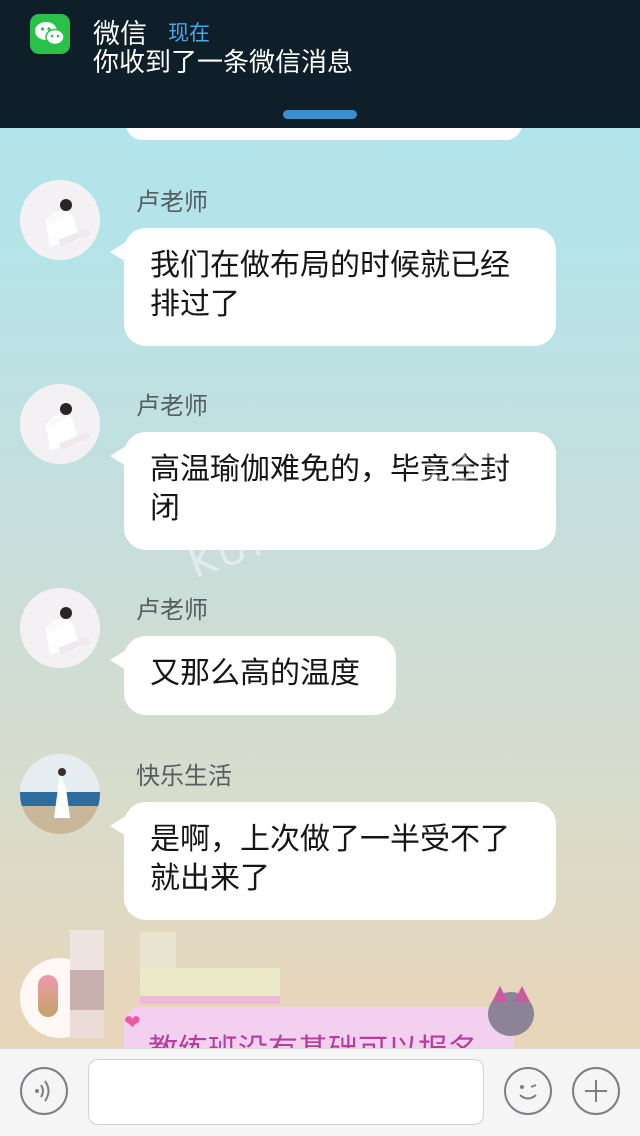 Image resolution: width=640 pixels, height=1136 pixels. I want to click on voice-button, so click(44, 1091).